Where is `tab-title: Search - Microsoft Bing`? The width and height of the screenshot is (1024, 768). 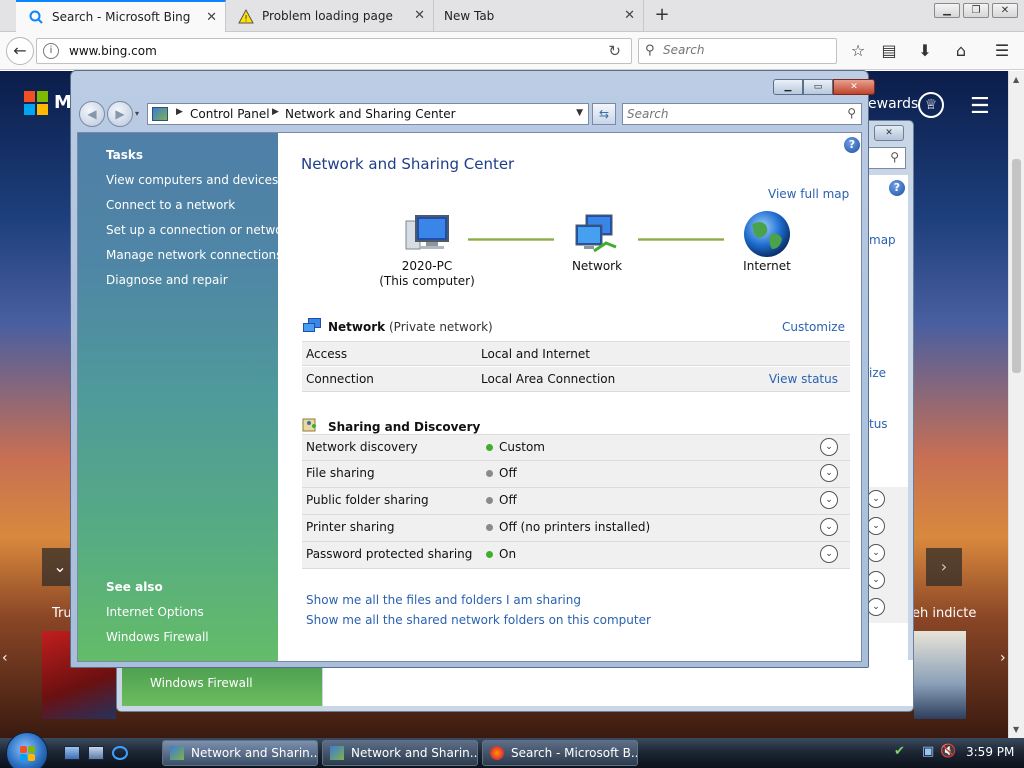 tab-title: Search - Microsoft Bing is located at coordinates (121, 17).